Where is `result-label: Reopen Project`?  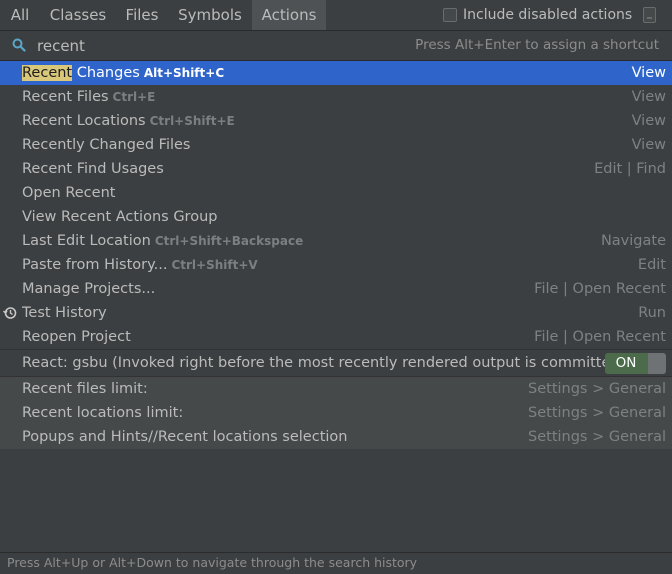
result-label: Reopen Project is located at coordinates (76, 337).